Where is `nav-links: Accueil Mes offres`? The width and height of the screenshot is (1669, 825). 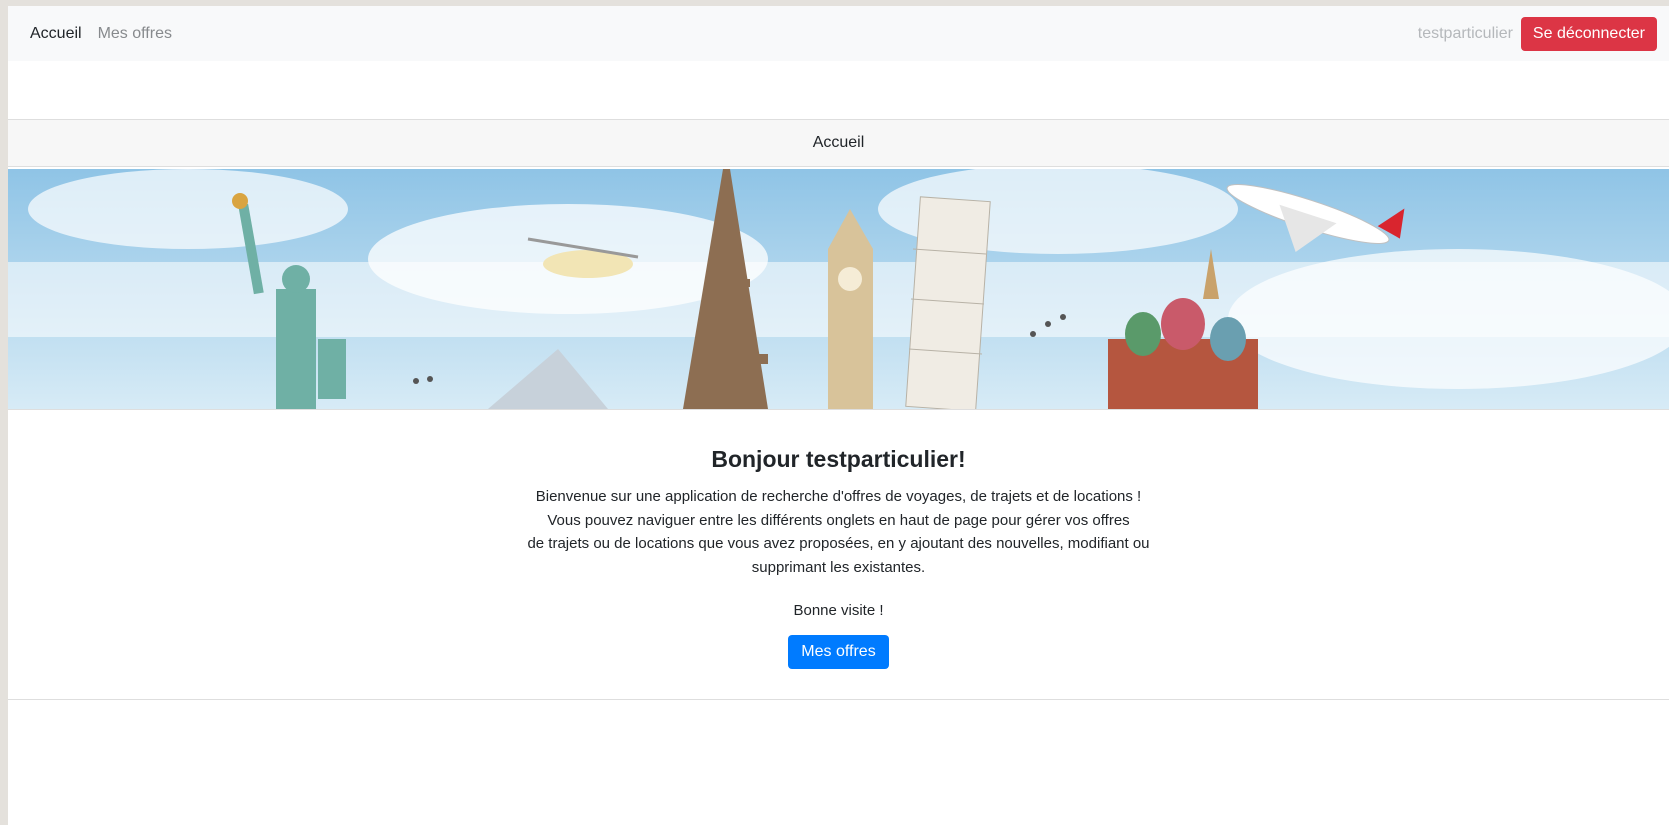 nav-links: Accueil Mes offres is located at coordinates (101, 34).